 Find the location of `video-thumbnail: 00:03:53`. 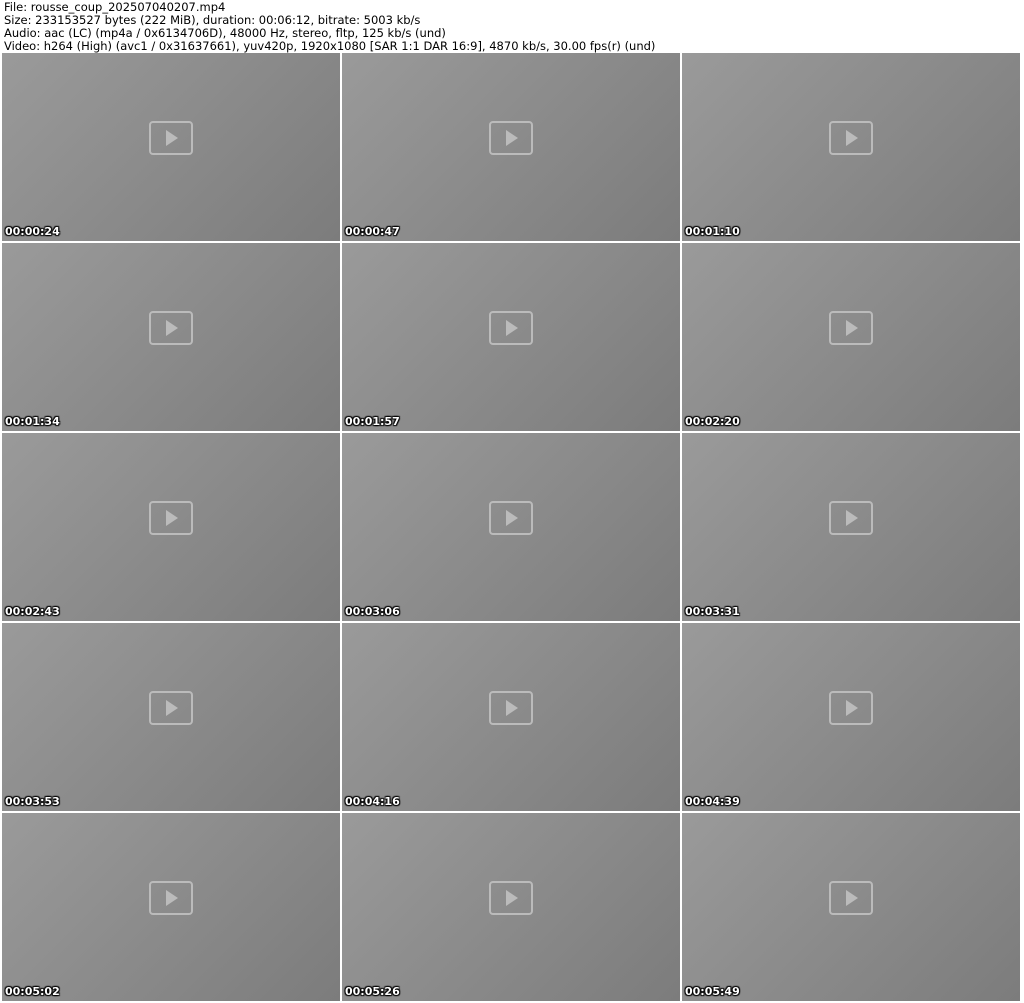

video-thumbnail: 00:03:53 is located at coordinates (171, 717).